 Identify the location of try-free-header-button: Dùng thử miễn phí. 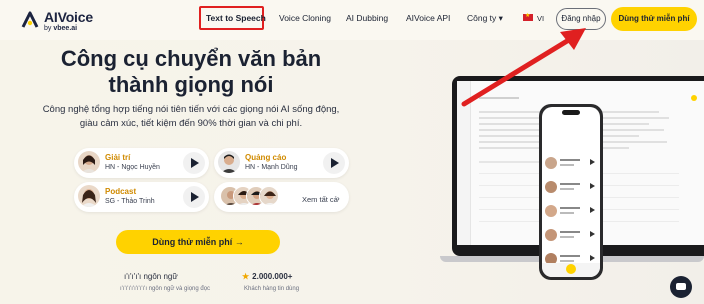
(654, 19).